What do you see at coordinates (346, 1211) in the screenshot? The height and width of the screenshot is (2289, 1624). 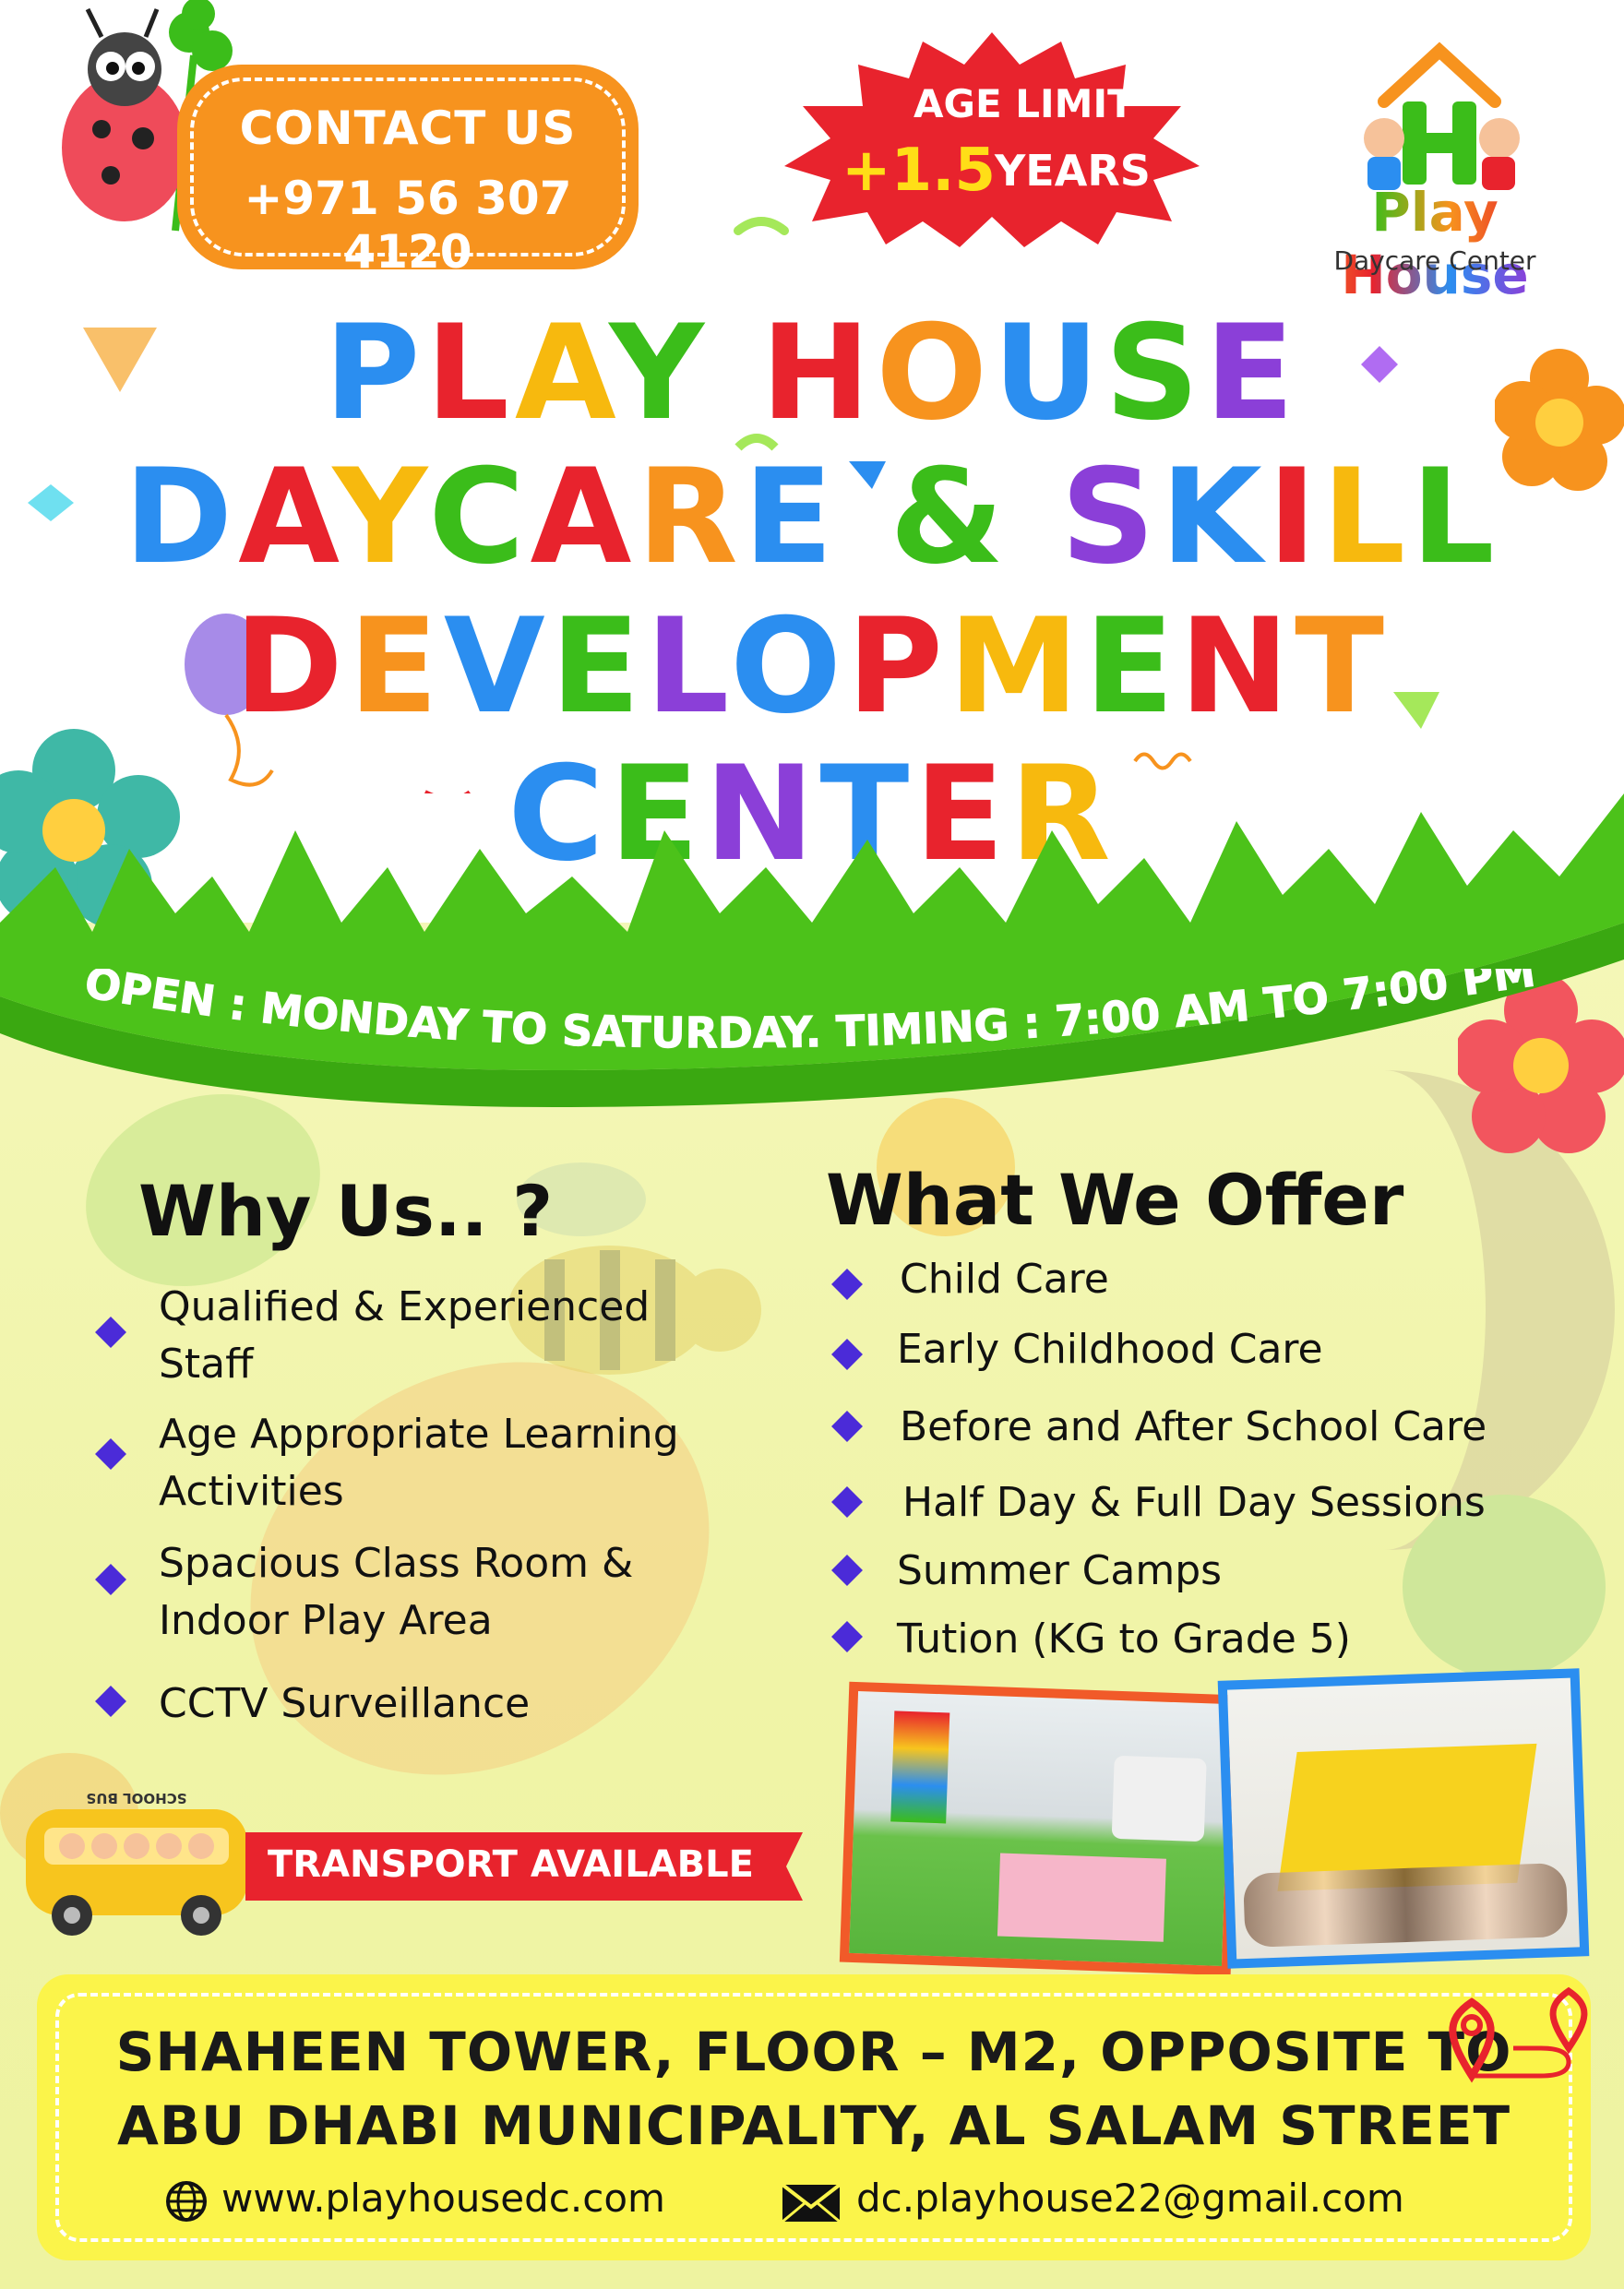 I see `why-us-heading: Why Us.. ?` at bounding box center [346, 1211].